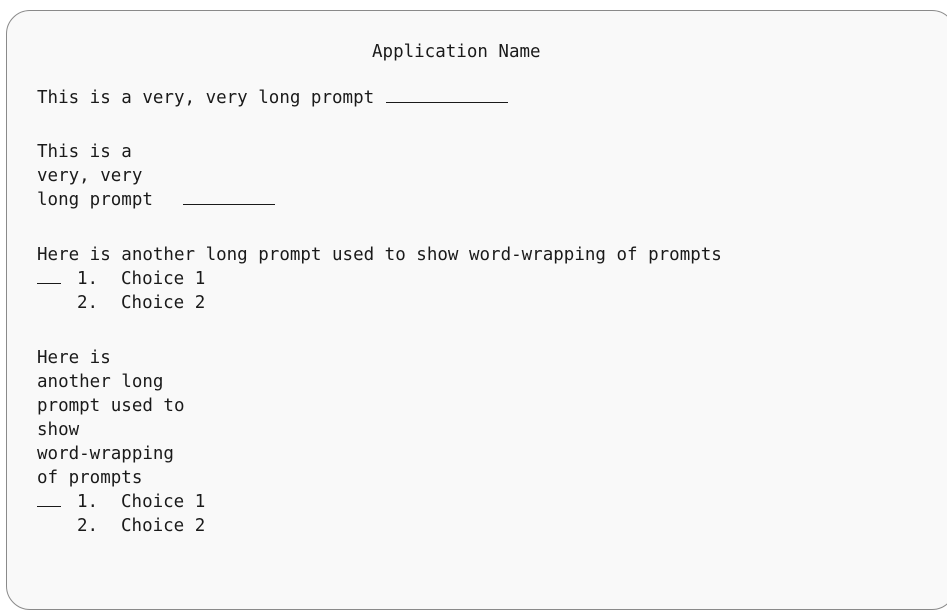 This screenshot has height=610, width=947. I want to click on prompt-4-label-line-1: Here is, so click(74, 358).